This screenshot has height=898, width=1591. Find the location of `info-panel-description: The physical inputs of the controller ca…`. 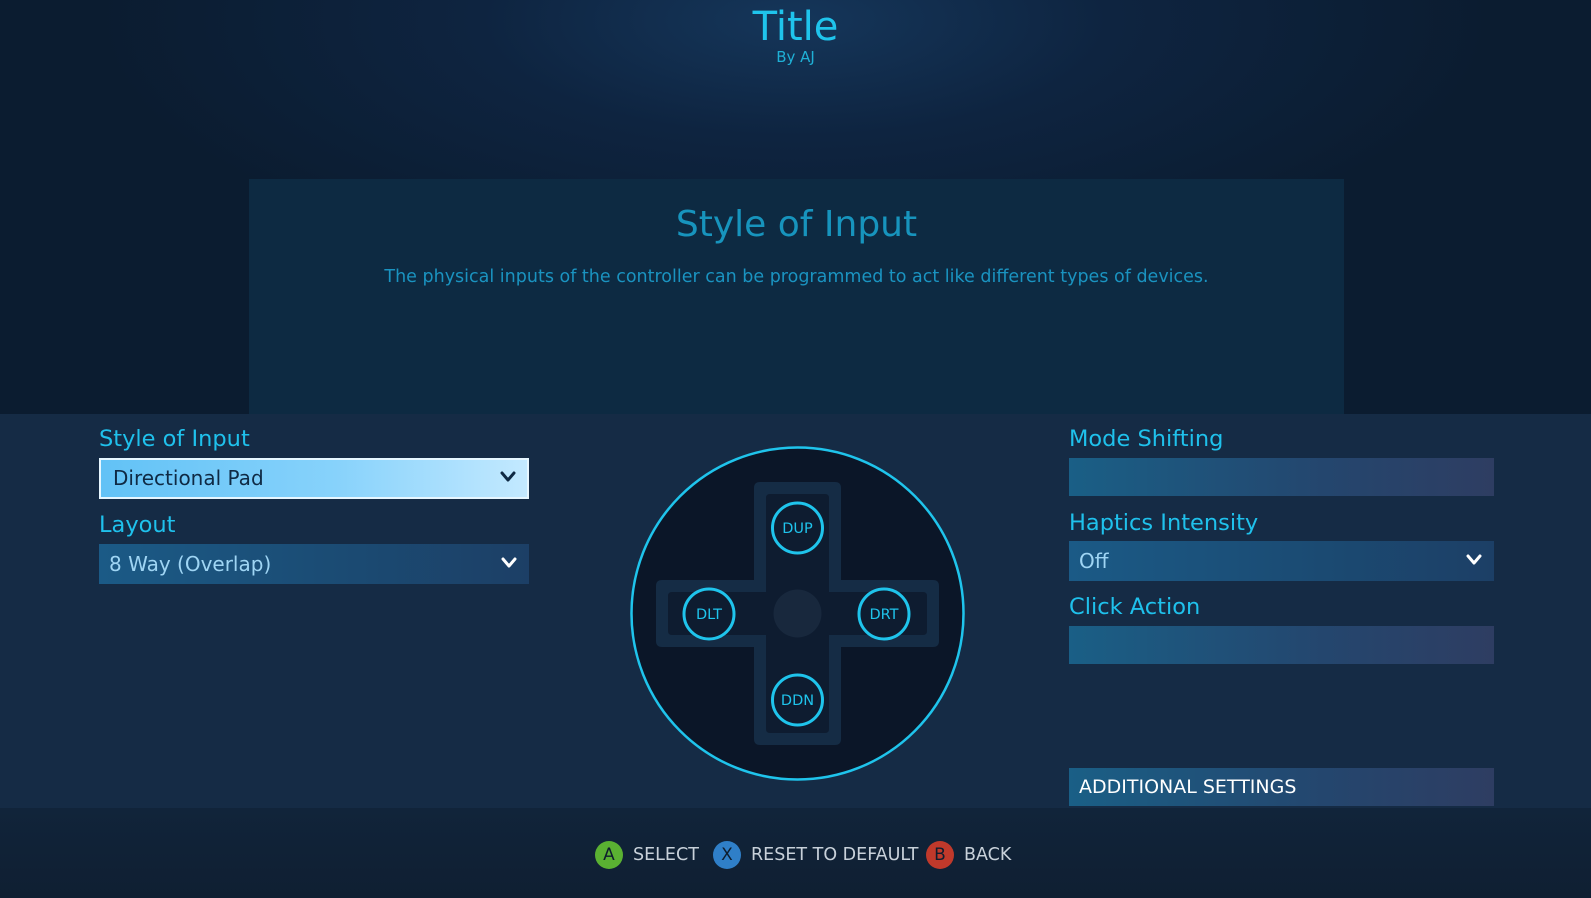

info-panel-description: The physical inputs of the controller ca… is located at coordinates (796, 277).